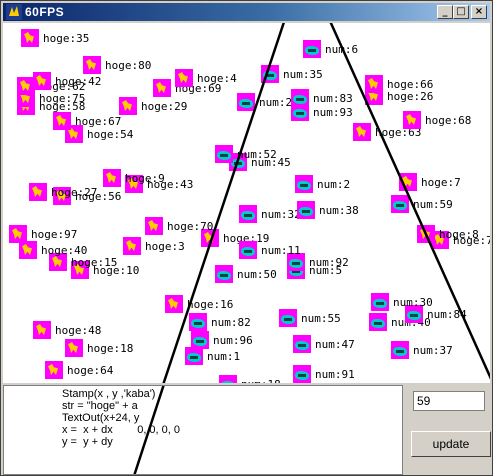 This screenshot has width=493, height=476. What do you see at coordinates (449, 401) in the screenshot?
I see `count-input` at bounding box center [449, 401].